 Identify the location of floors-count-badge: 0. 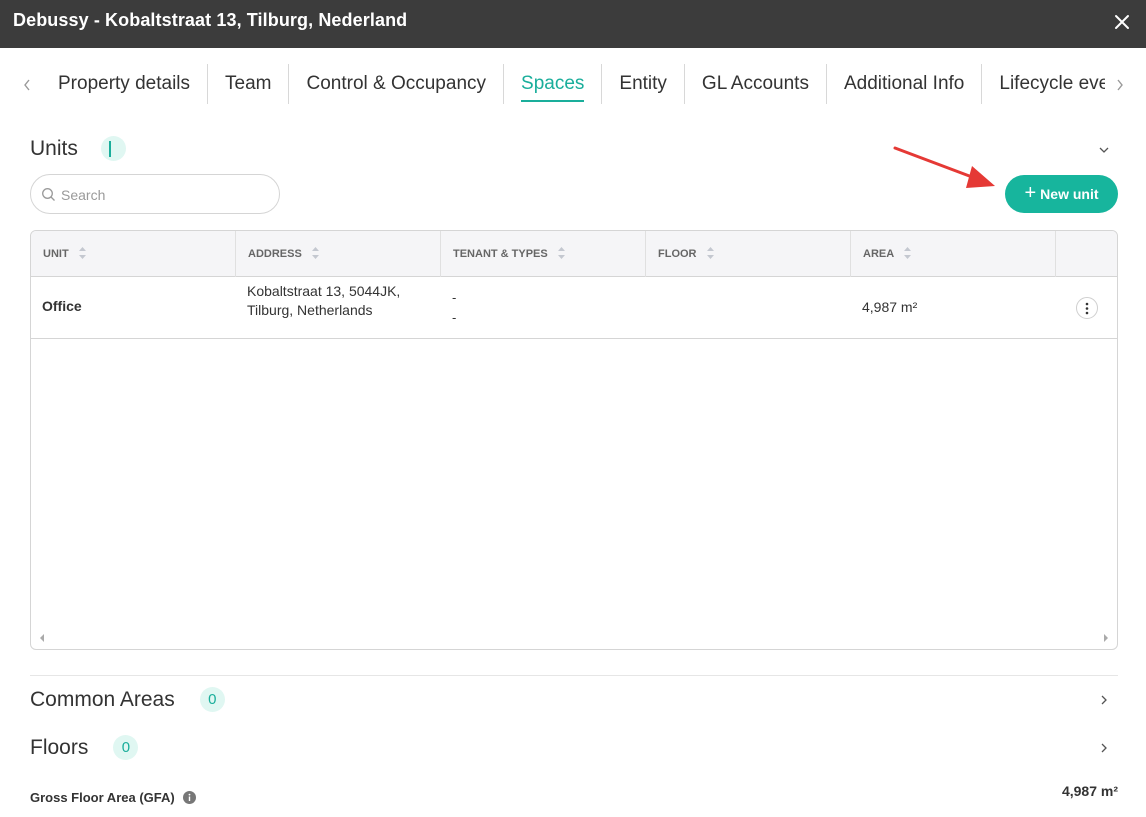
(126, 747).